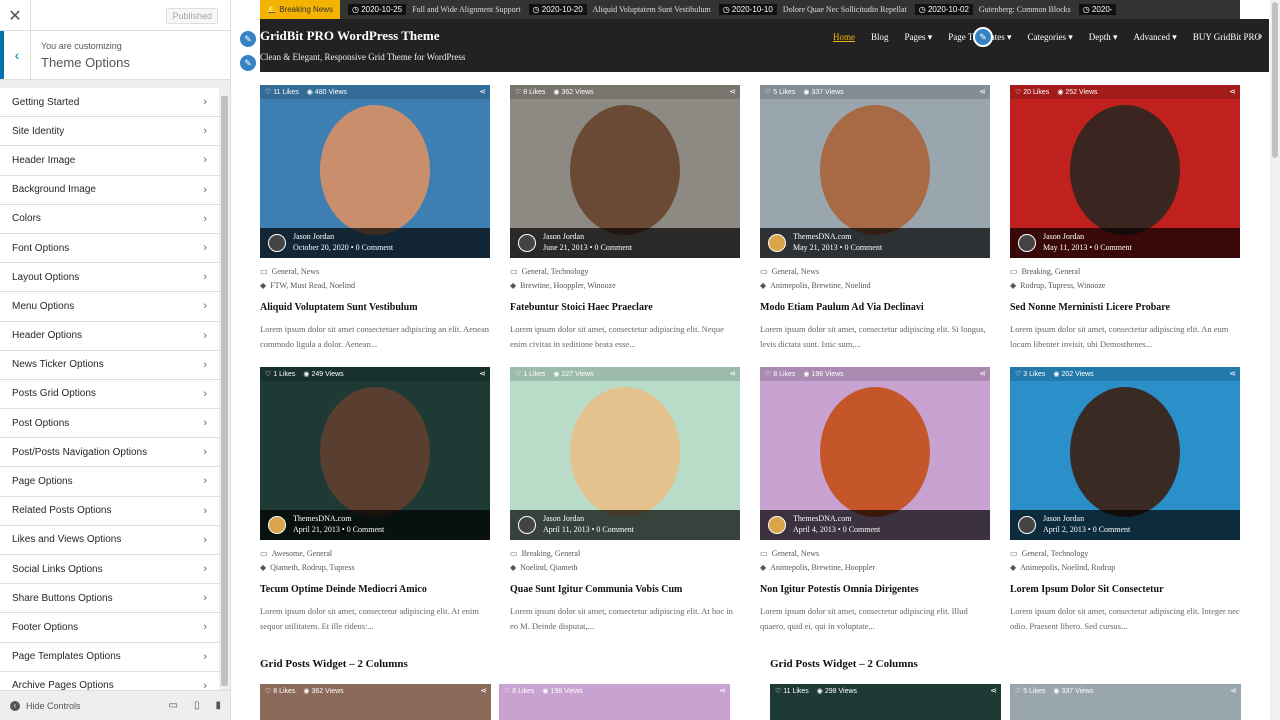  Describe the element at coordinates (1275, 360) in the screenshot. I see `preview-scrollbar` at that location.